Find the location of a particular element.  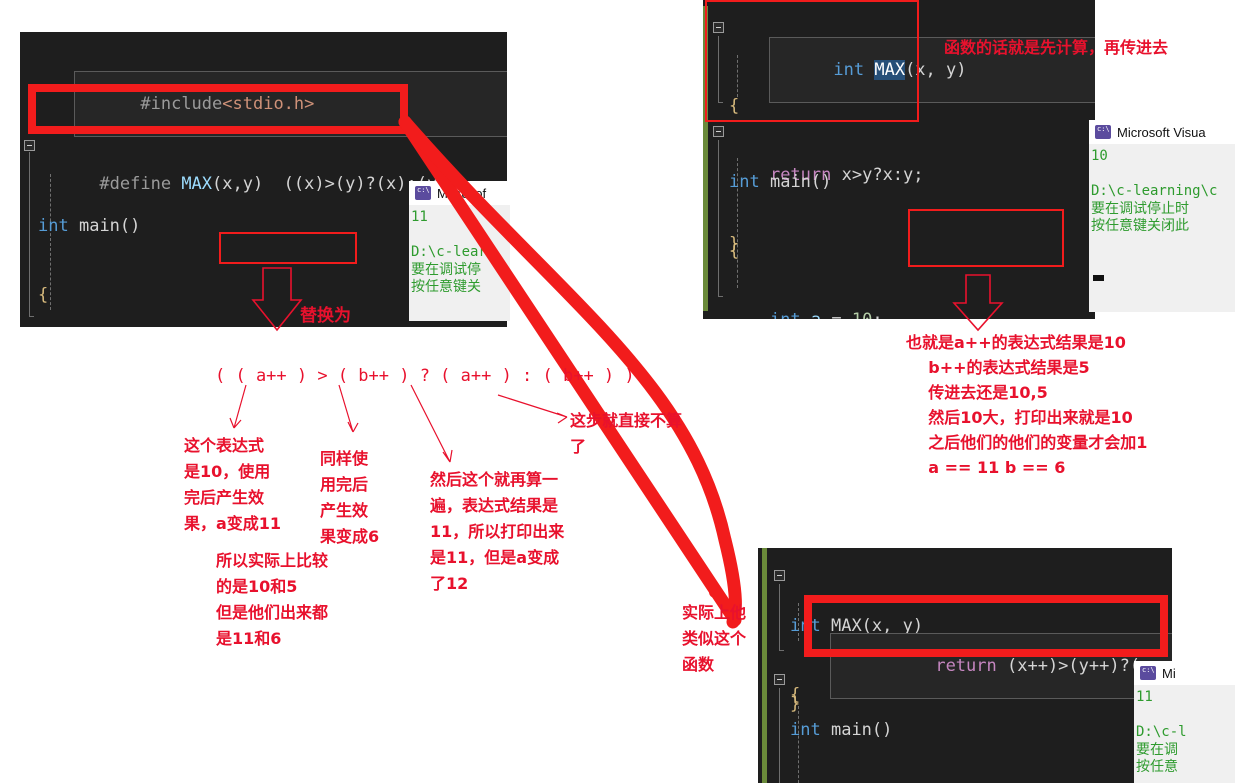

max-function-highlight-box is located at coordinates (812, 61).